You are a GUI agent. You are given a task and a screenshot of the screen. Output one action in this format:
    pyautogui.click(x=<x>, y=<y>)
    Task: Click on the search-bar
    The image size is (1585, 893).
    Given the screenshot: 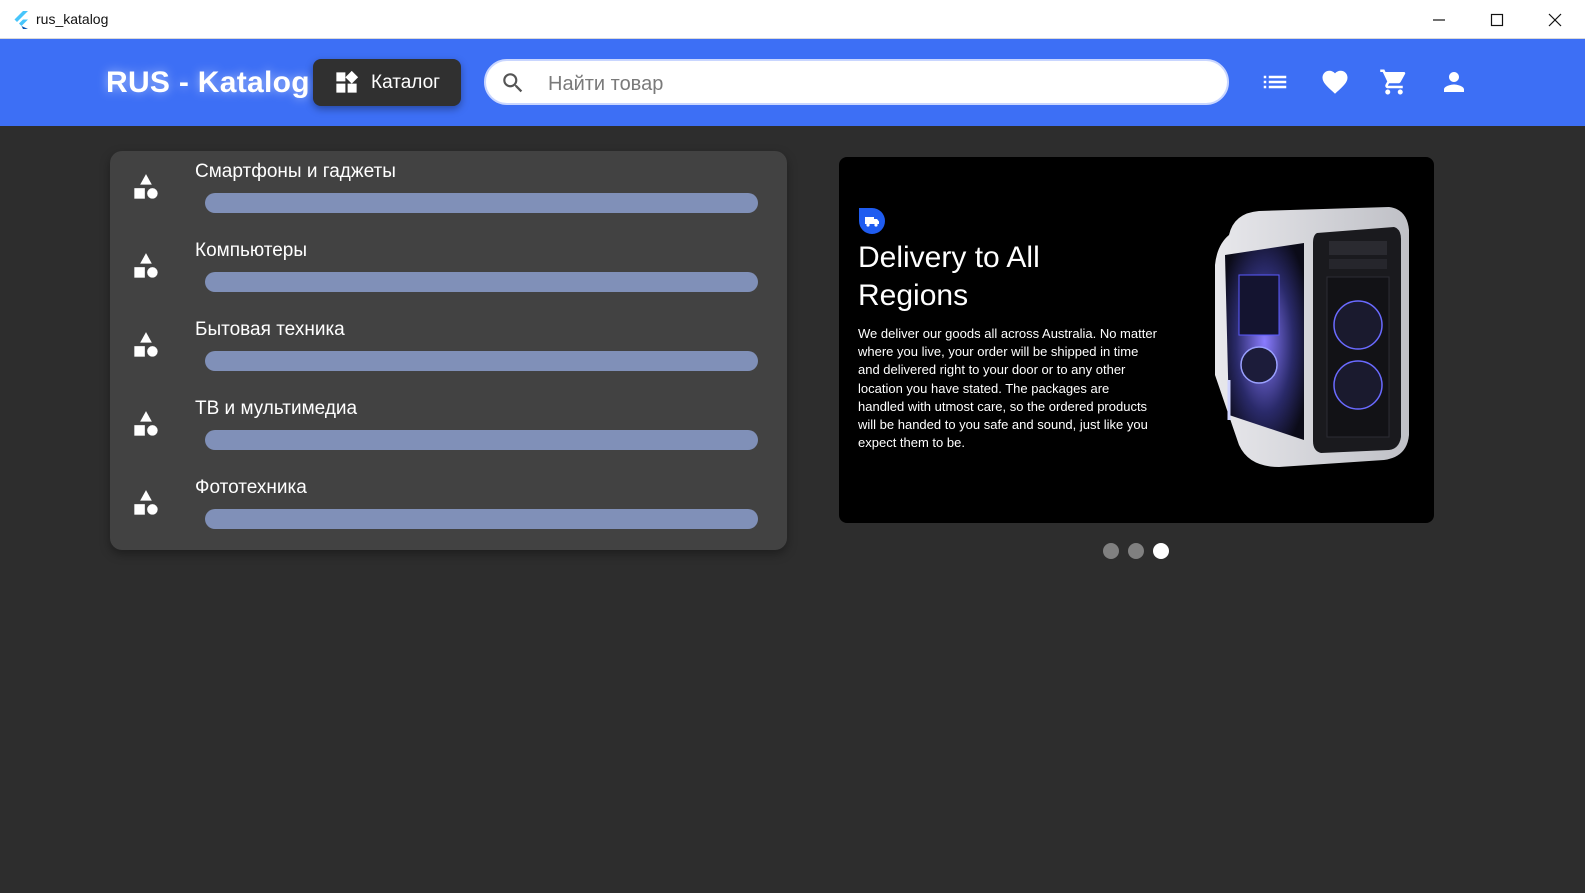 What is the action you would take?
    pyautogui.click(x=856, y=82)
    